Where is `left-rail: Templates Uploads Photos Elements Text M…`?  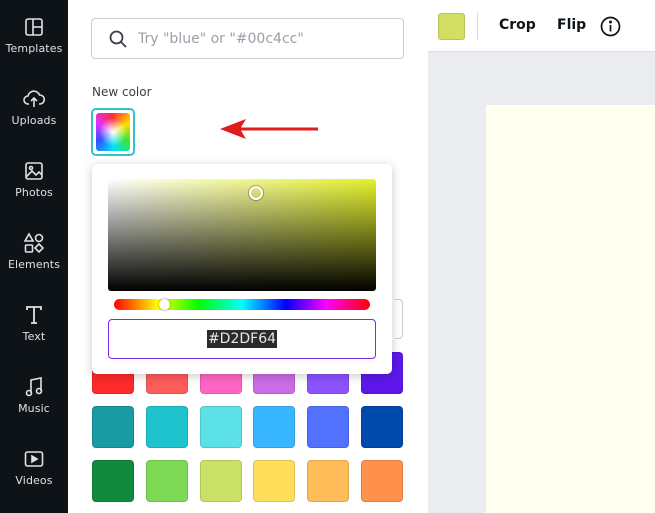 left-rail: Templates Uploads Photos Elements Text M… is located at coordinates (34, 256).